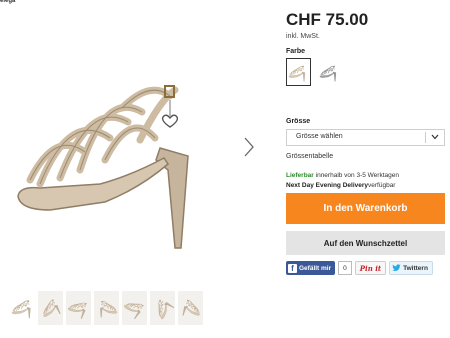 This screenshot has height=338, width=450. I want to click on product-price: CHF 75.00, so click(327, 19).